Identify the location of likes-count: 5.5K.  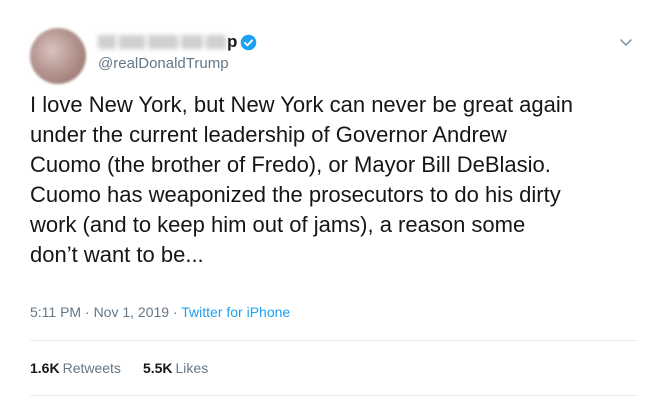
(157, 368).